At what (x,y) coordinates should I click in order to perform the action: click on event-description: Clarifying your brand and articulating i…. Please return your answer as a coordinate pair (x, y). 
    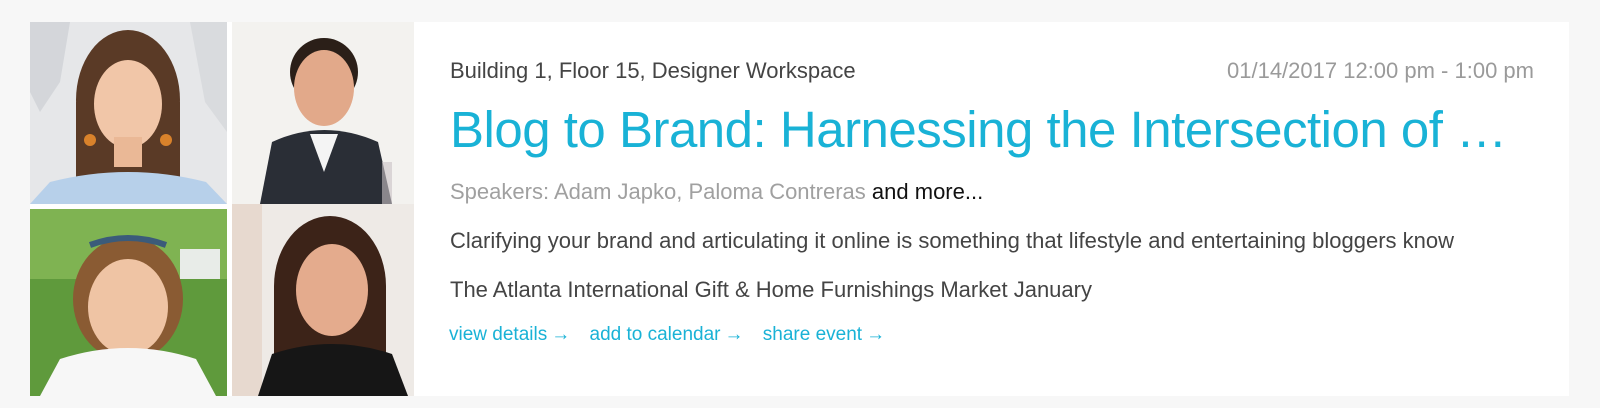
    Looking at the image, I should click on (952, 240).